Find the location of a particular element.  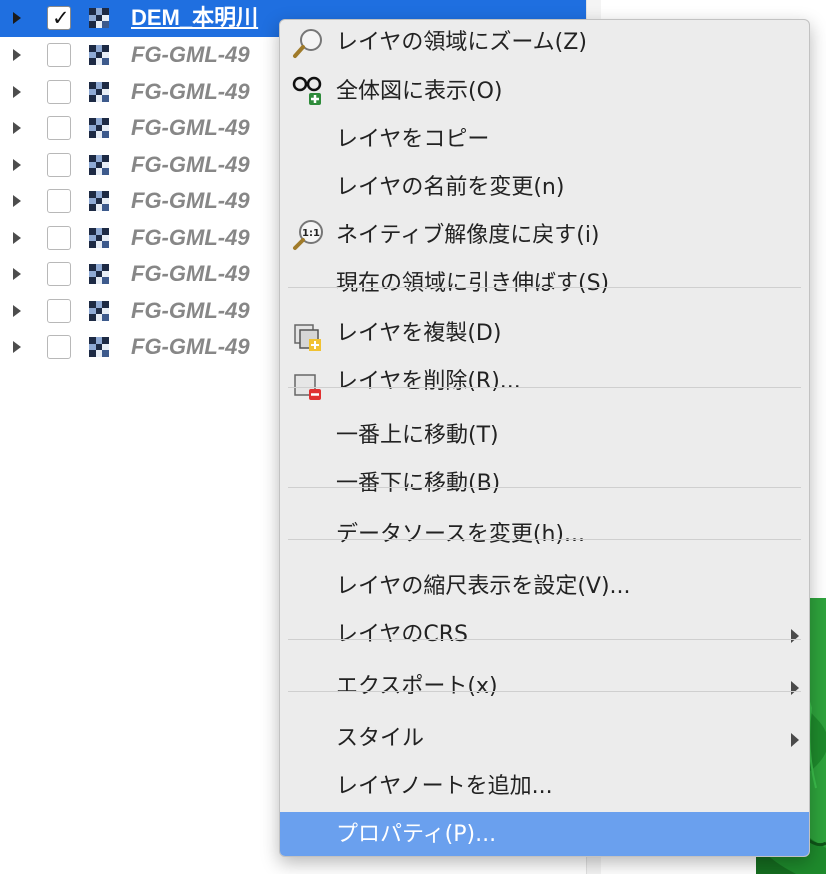

menu-item-label: 現在の領域に引き伸ばす(S) is located at coordinates (473, 283).